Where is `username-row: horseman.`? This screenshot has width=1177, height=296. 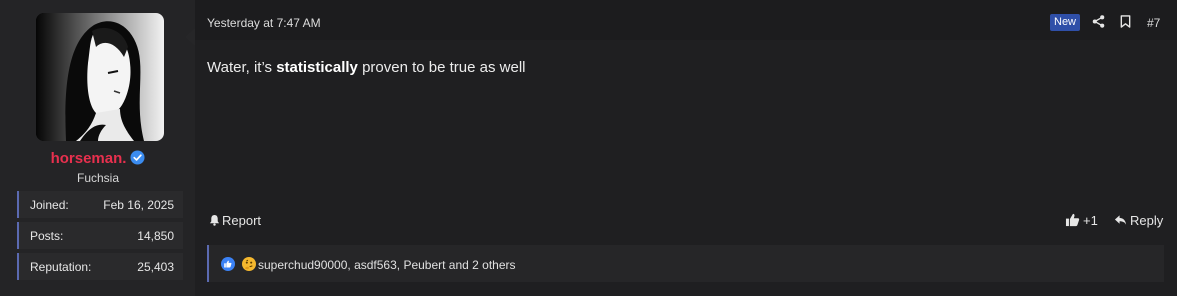 username-row: horseman. is located at coordinates (98, 159).